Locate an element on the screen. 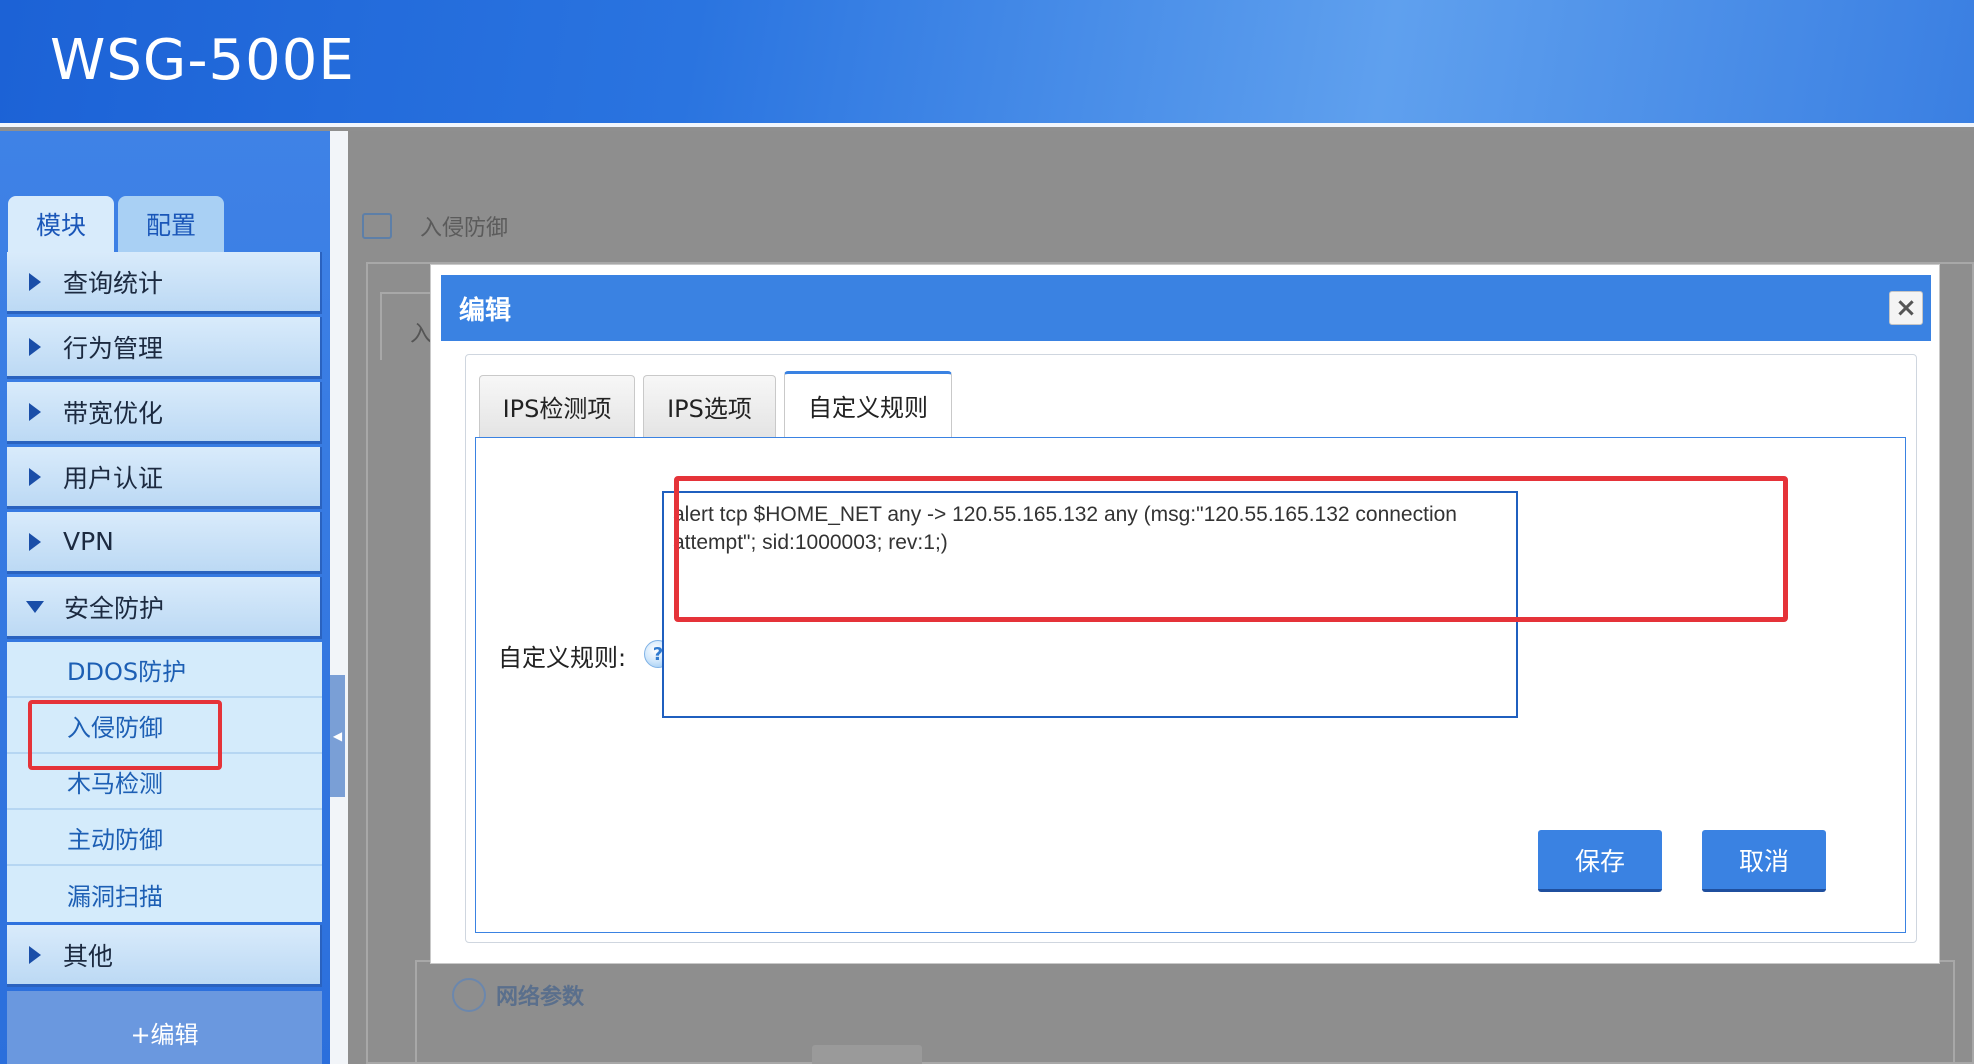  sidebar-tab-config: 配置 is located at coordinates (171, 224).